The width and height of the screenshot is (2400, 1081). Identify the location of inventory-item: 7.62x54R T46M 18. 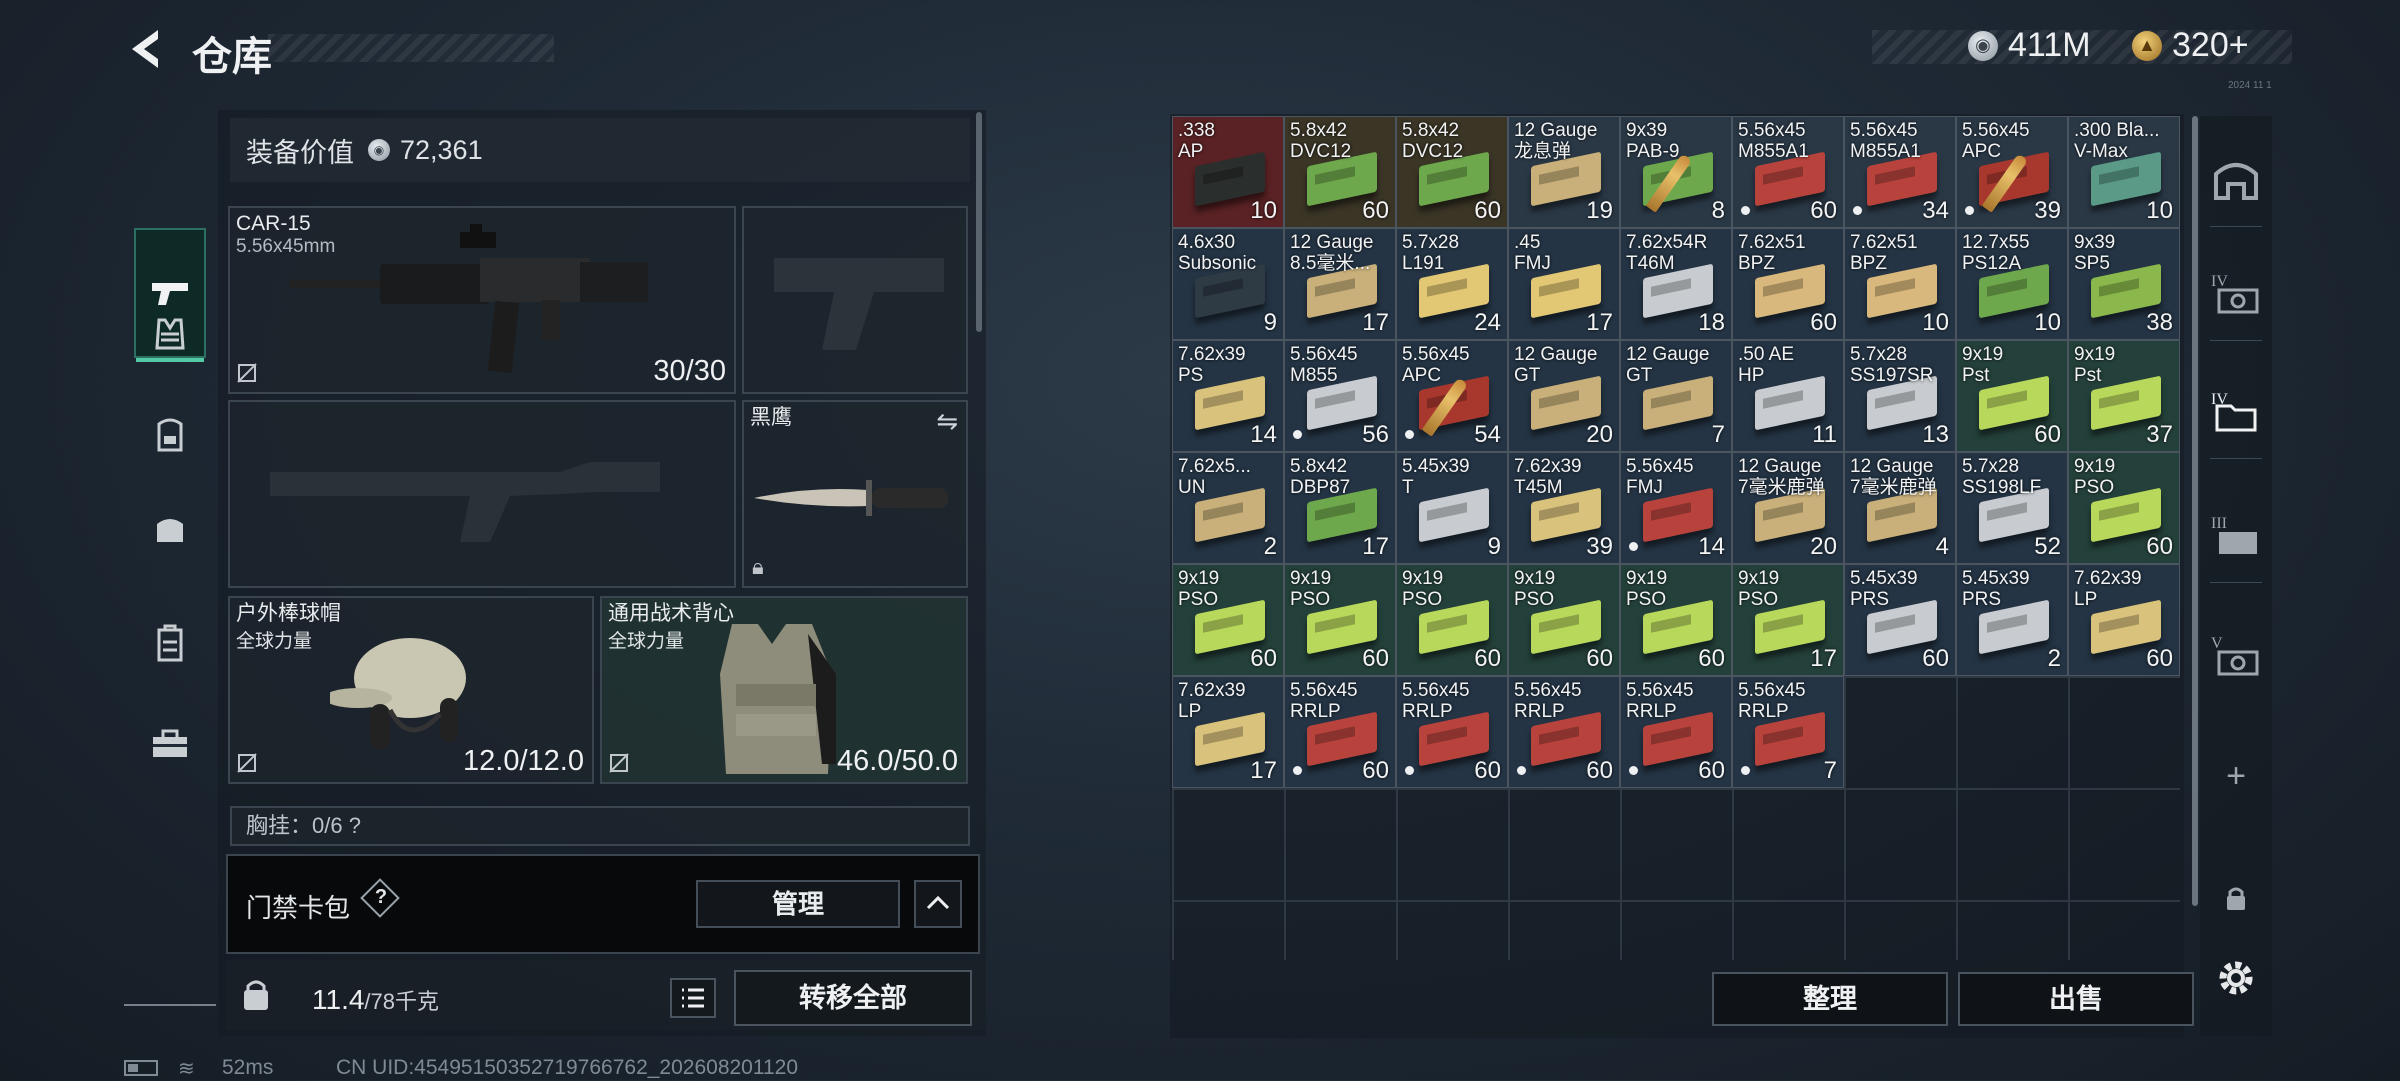
(1676, 284).